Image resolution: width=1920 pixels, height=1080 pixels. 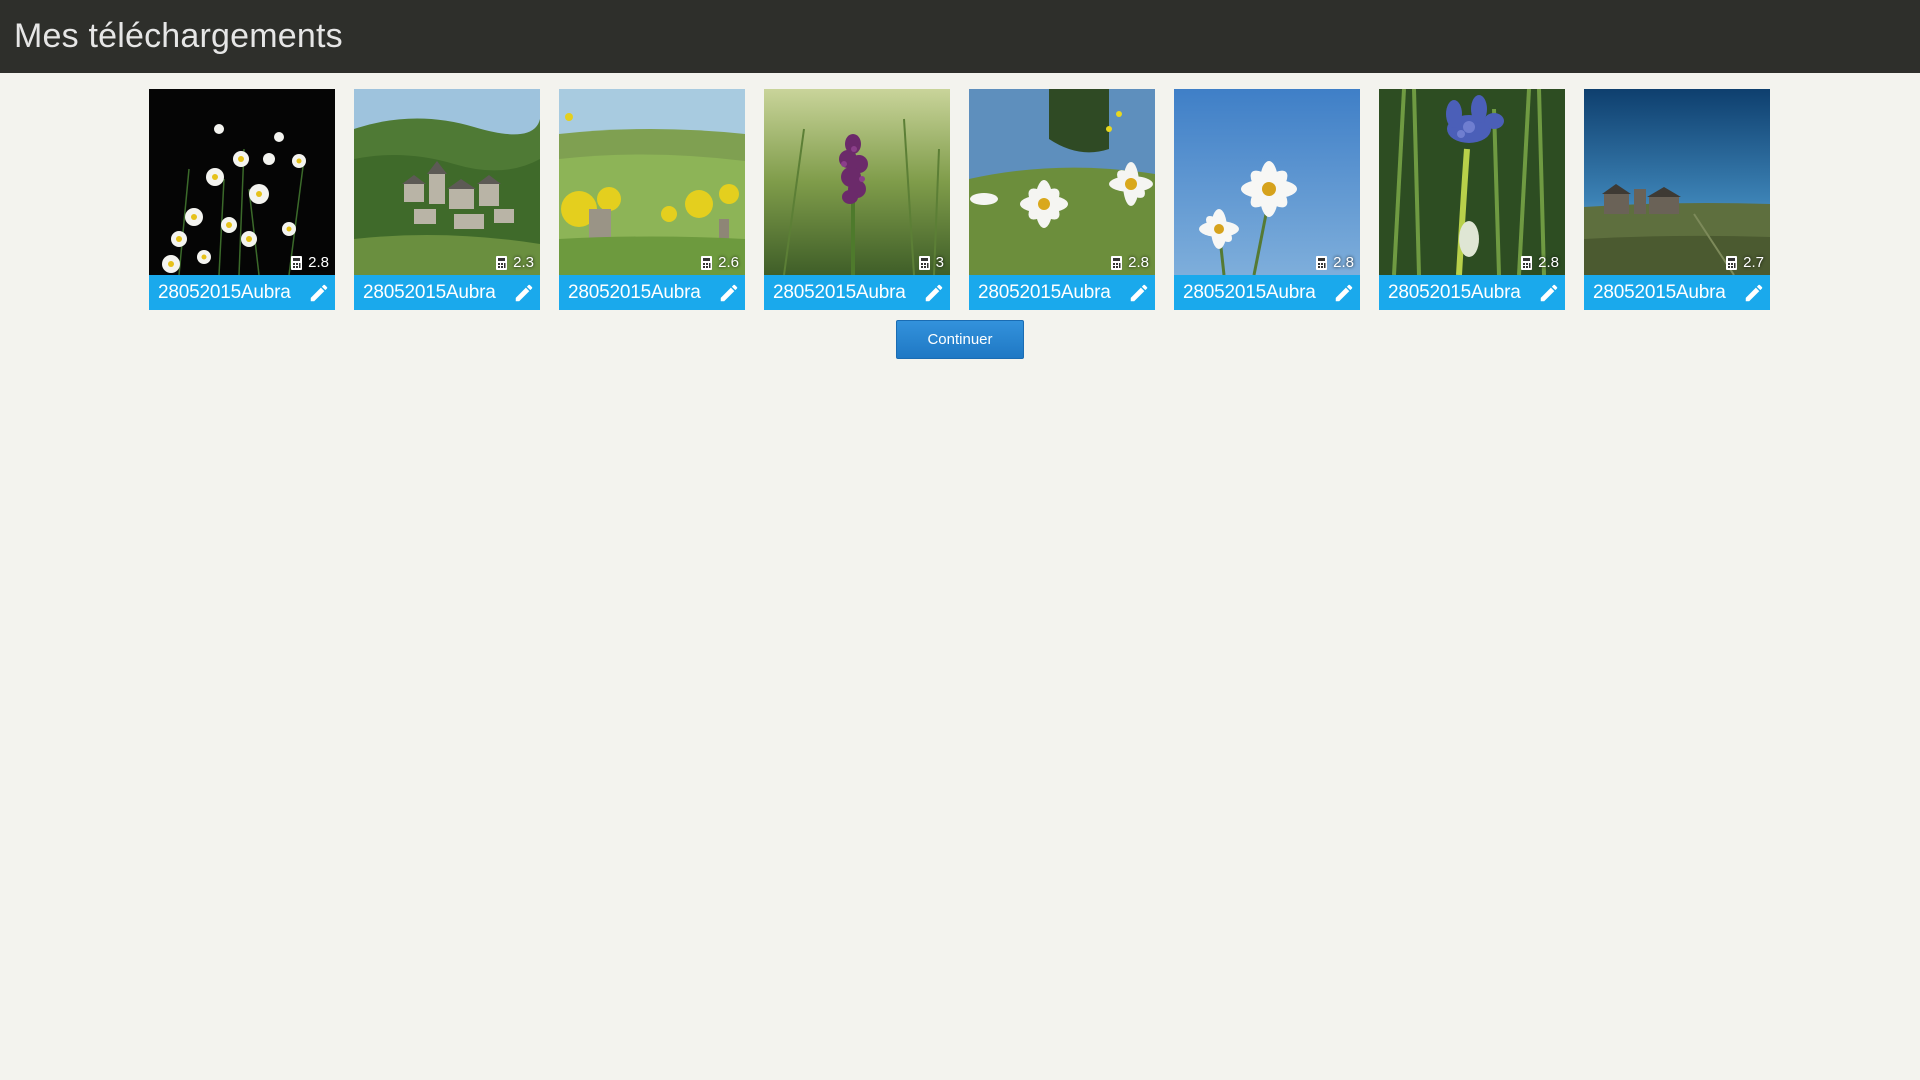 I want to click on rating-value: 2.6, so click(x=728, y=262).